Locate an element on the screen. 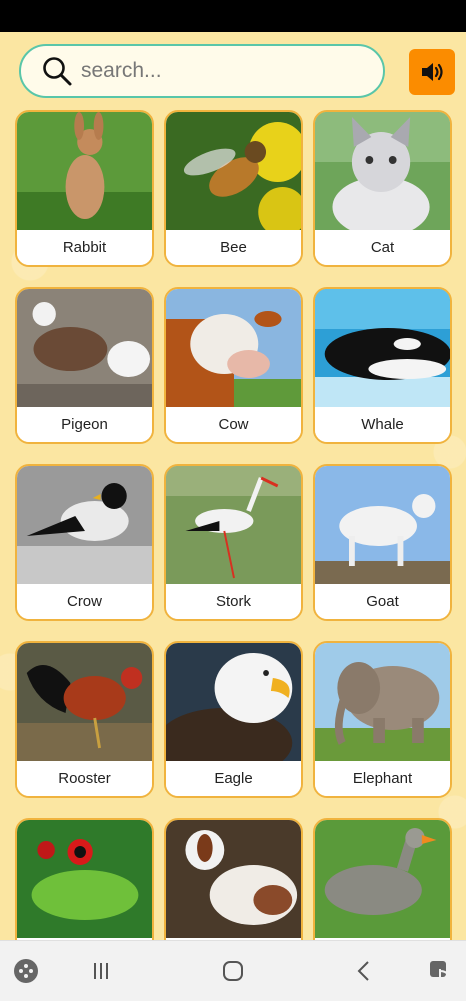 This screenshot has height=1001, width=466. back-icon is located at coordinates (363, 971).